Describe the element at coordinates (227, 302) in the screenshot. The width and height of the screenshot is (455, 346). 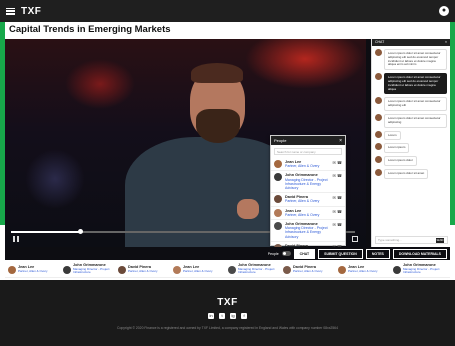
I see `footer-logo: TXF` at that location.